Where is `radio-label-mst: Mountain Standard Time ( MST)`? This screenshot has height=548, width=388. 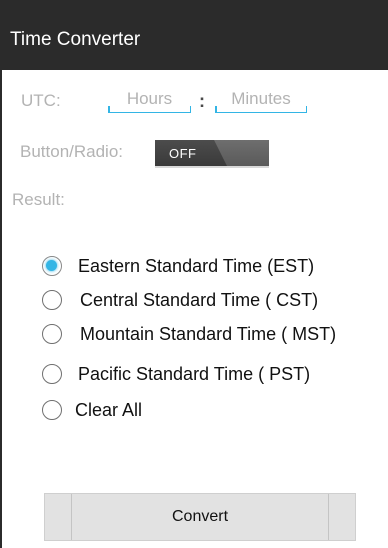 radio-label-mst: Mountain Standard Time ( MST) is located at coordinates (208, 334).